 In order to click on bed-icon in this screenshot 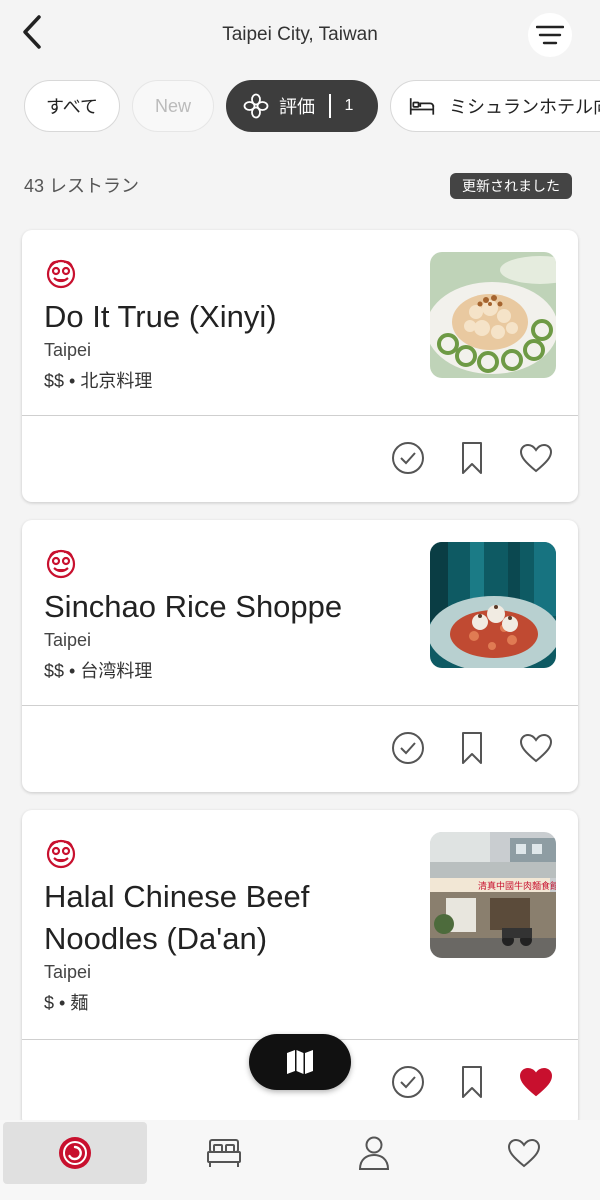, I will do `click(422, 106)`.